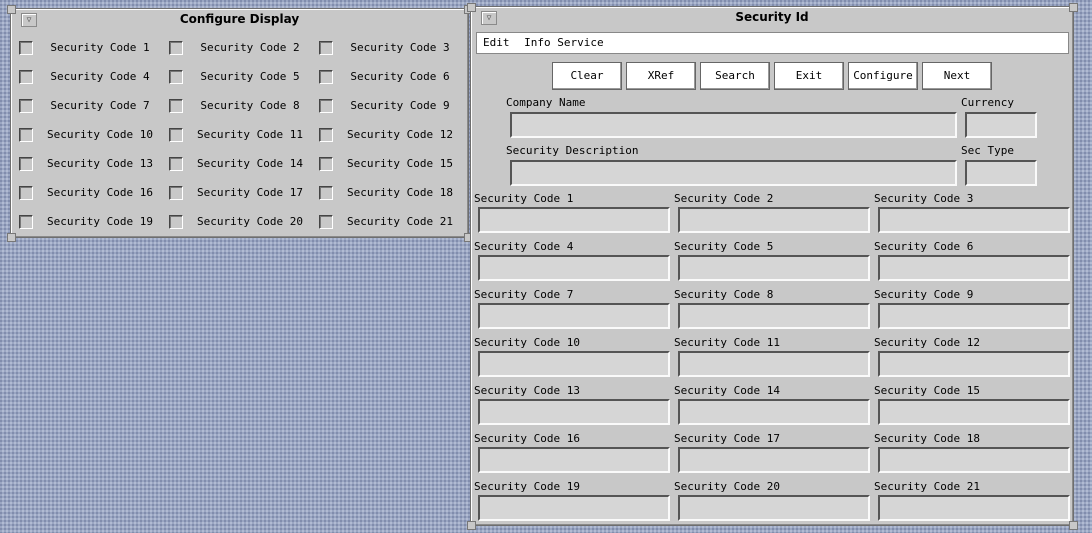  I want to click on security-code-label: Security Code 21, so click(927, 486).